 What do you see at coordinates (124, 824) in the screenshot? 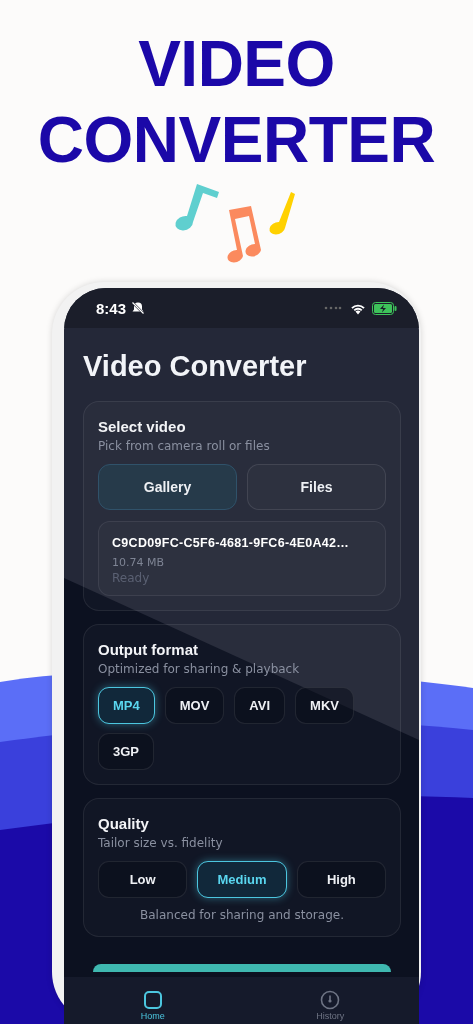
I see `card-title: Quality` at bounding box center [124, 824].